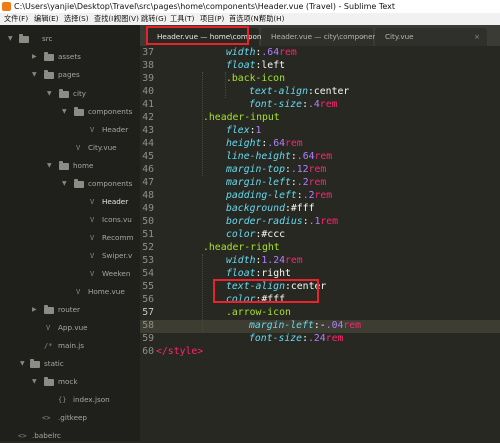 The height and width of the screenshot is (443, 500). I want to click on tree-folder-home-components: ▼ components, so click(70, 184).